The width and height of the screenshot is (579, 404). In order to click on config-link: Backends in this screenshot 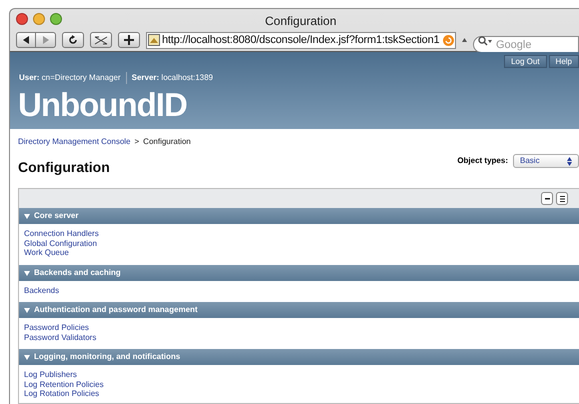, I will do `click(42, 290)`.